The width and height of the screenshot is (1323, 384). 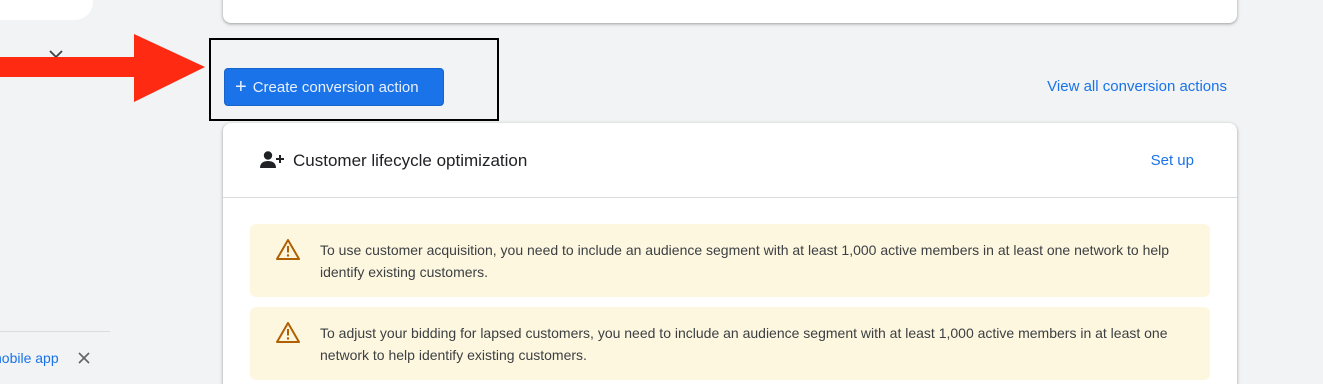 What do you see at coordinates (241, 87) in the screenshot?
I see `plus-icon: +` at bounding box center [241, 87].